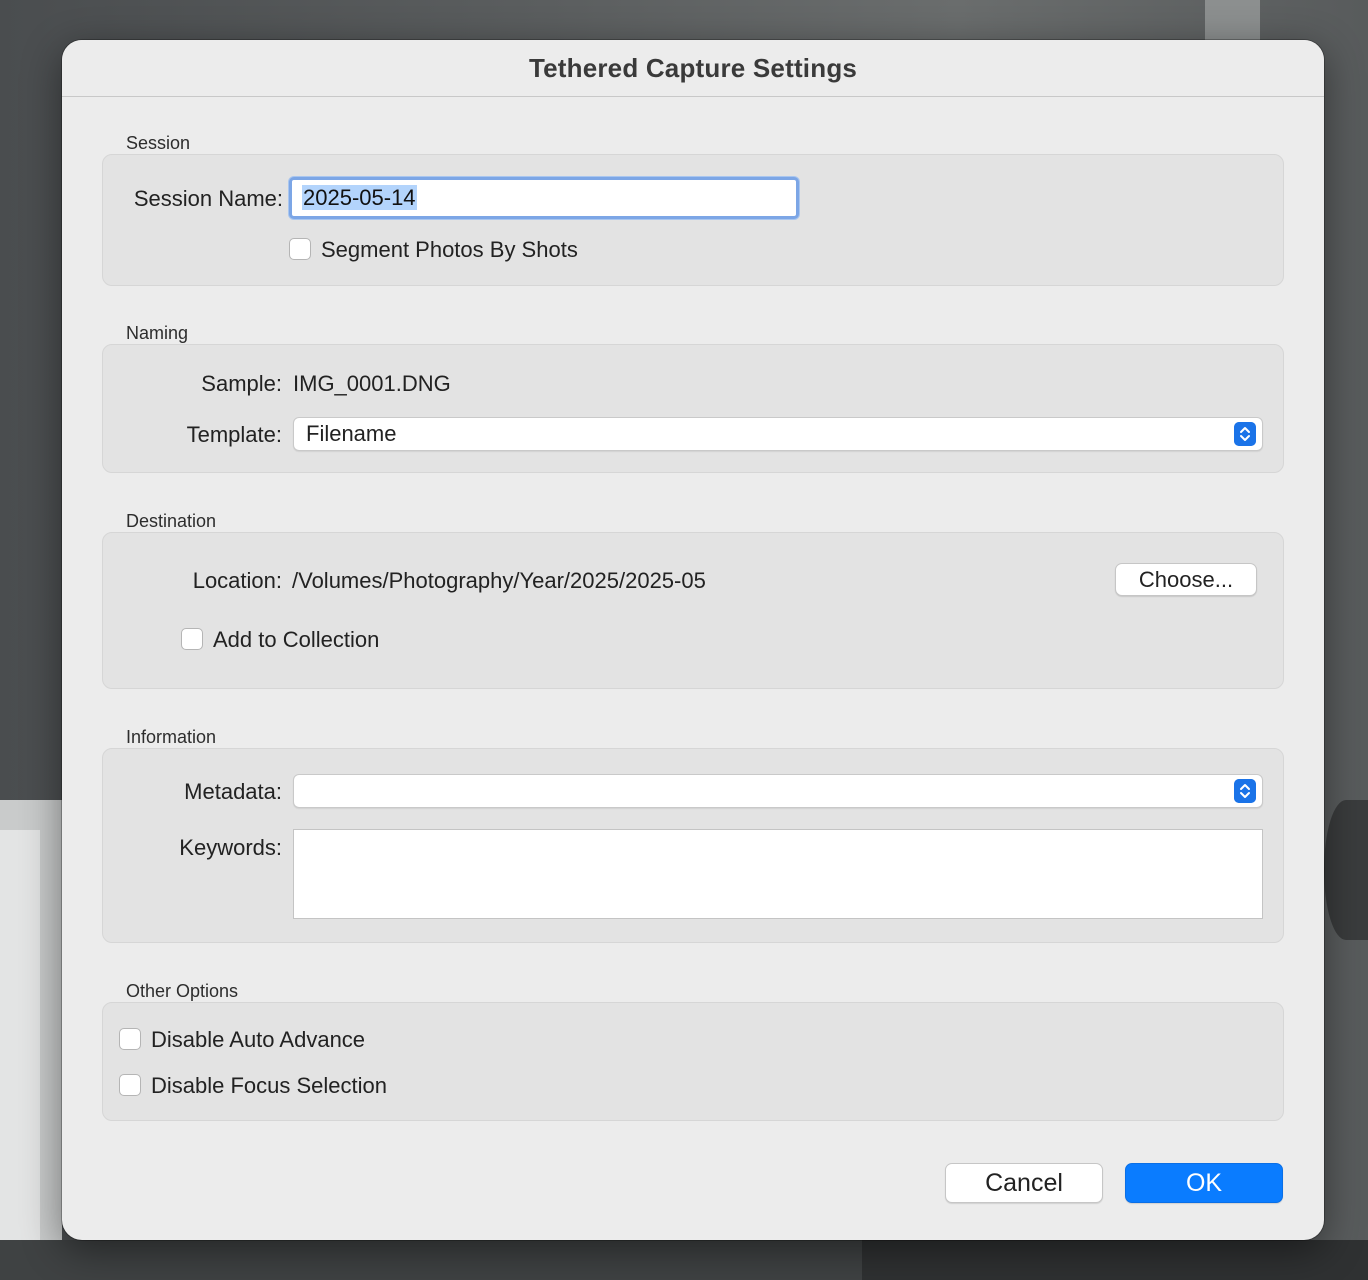 The height and width of the screenshot is (1280, 1368). What do you see at coordinates (778, 434) in the screenshot?
I see `template-select: Filename` at bounding box center [778, 434].